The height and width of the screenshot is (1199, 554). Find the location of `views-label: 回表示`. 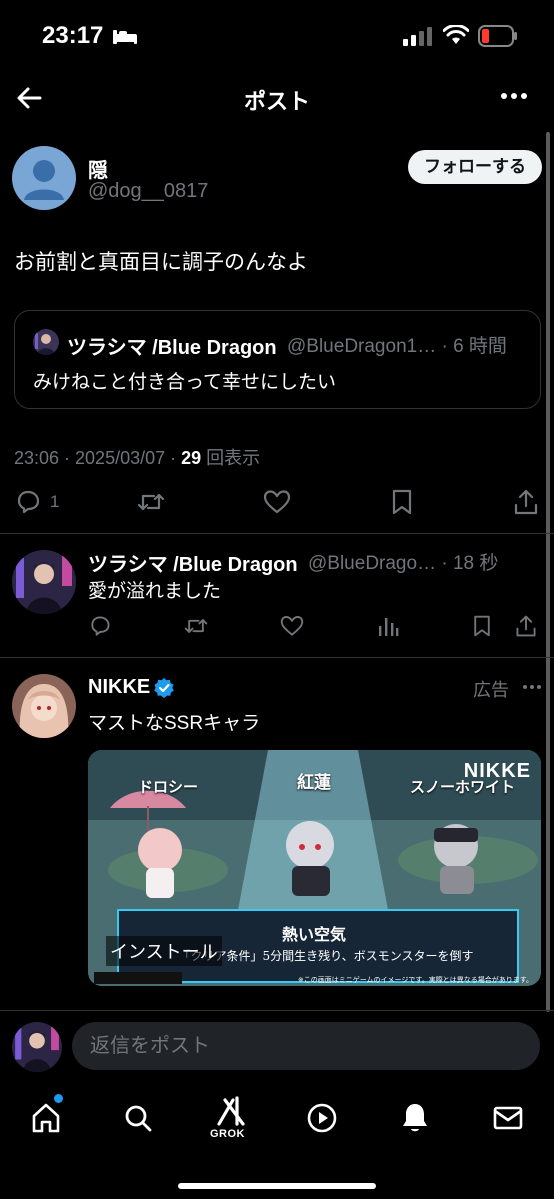

views-label: 回表示 is located at coordinates (231, 458).